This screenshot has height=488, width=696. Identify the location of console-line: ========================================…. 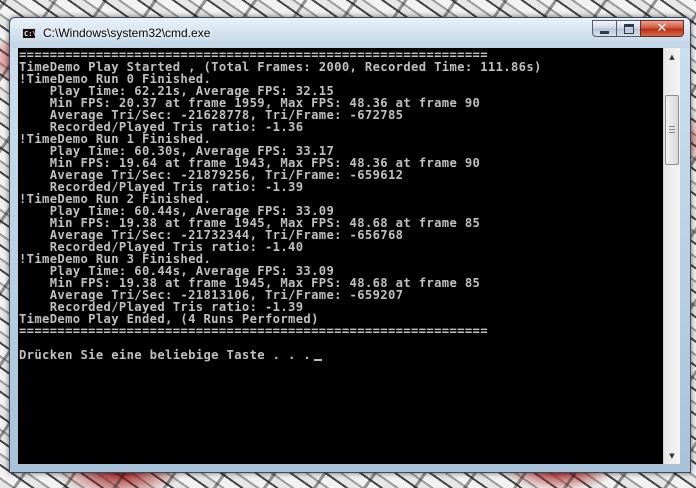
(253, 331).